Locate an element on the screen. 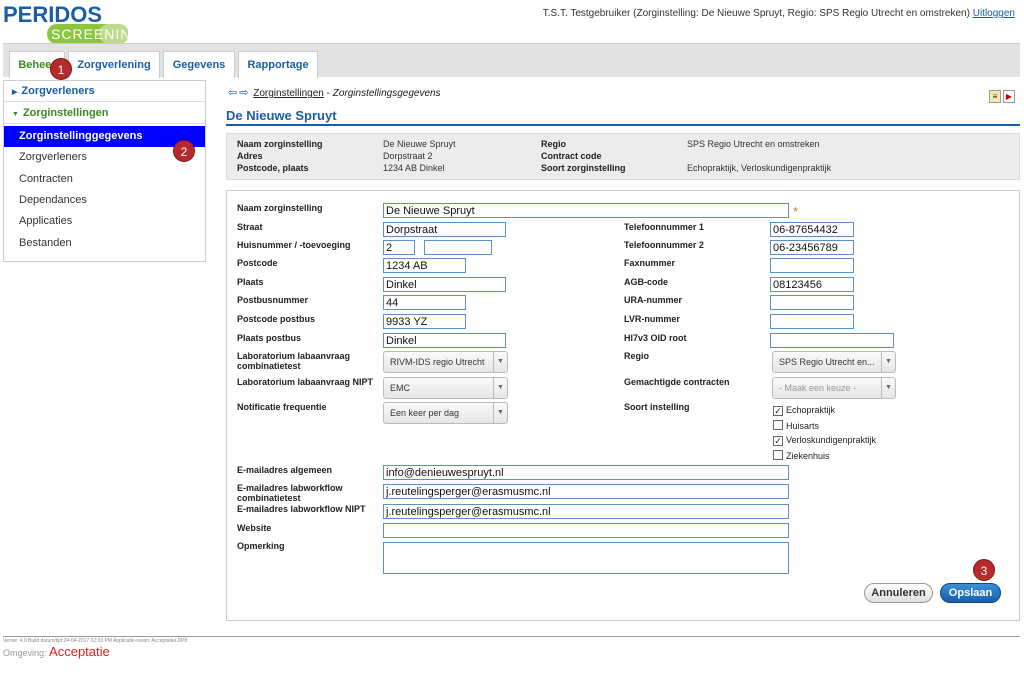 This screenshot has width=1024, height=679. breadcrumb-link: Zorginstellingen is located at coordinates (288, 93).